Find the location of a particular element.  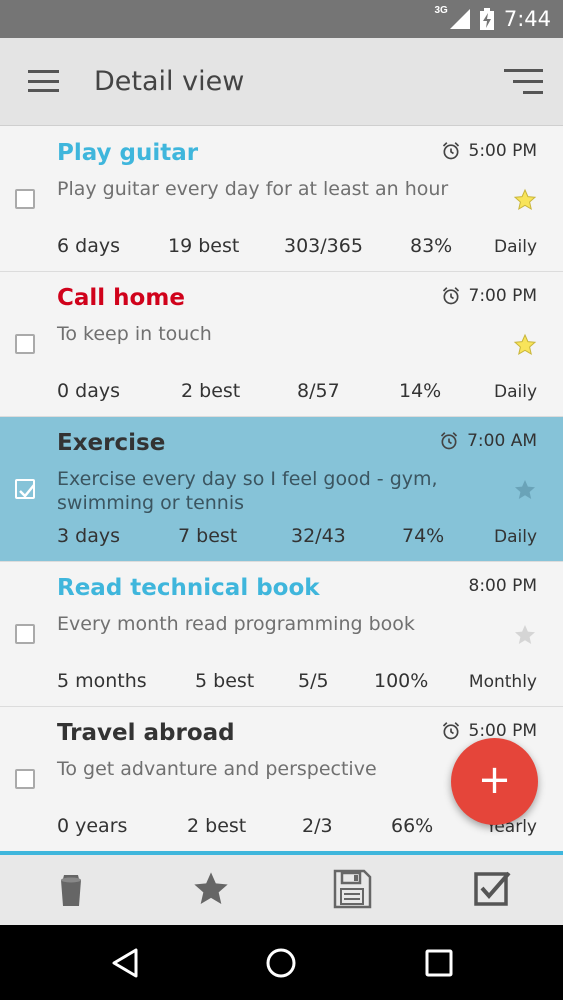

completion-percent: 83% is located at coordinates (431, 246).